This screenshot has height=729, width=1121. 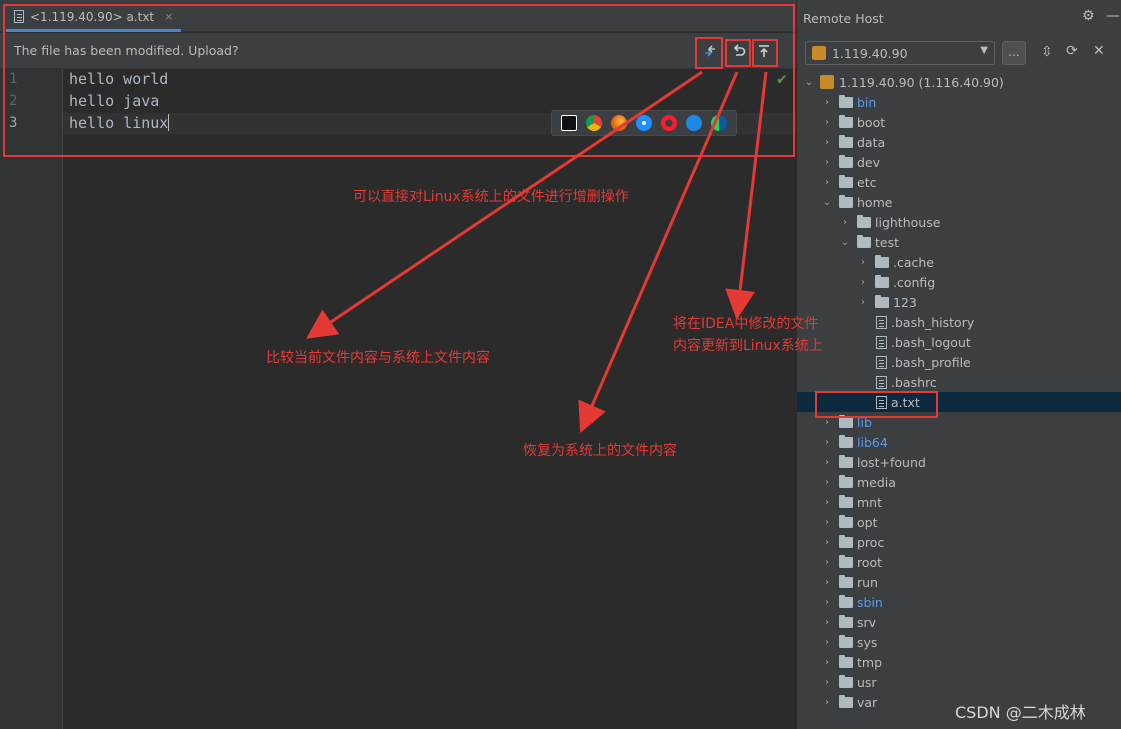 I want to click on tree-item-label: data, so click(x=871, y=142).